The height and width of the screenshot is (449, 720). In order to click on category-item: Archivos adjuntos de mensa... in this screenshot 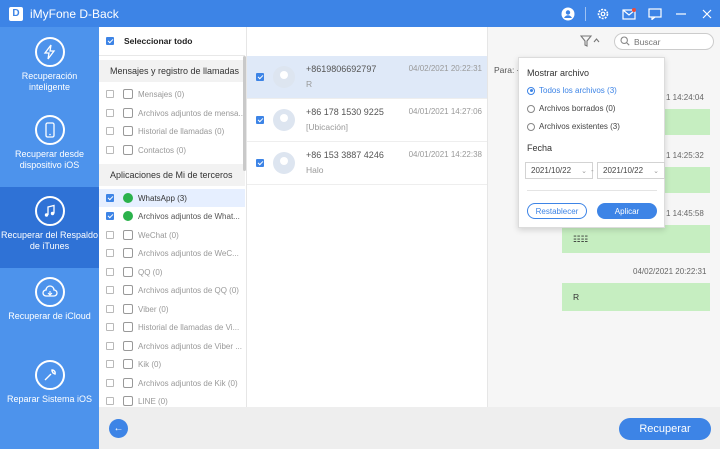, I will do `click(172, 113)`.